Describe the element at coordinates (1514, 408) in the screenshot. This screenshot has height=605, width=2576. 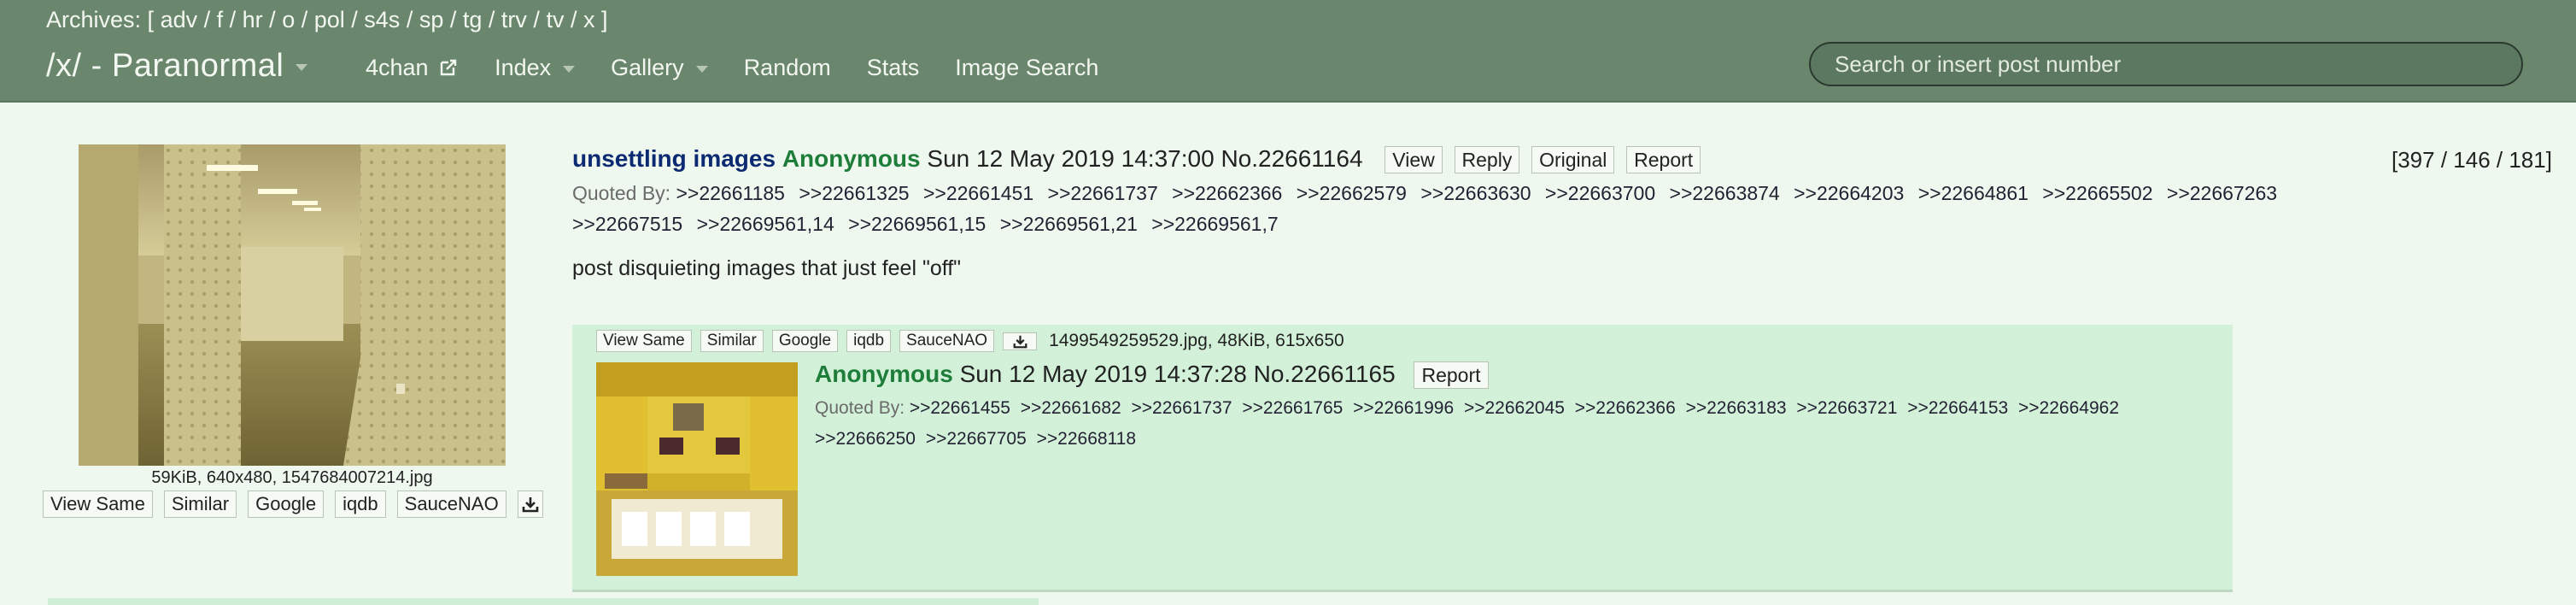
I see `quote-link: >>22662045` at that location.